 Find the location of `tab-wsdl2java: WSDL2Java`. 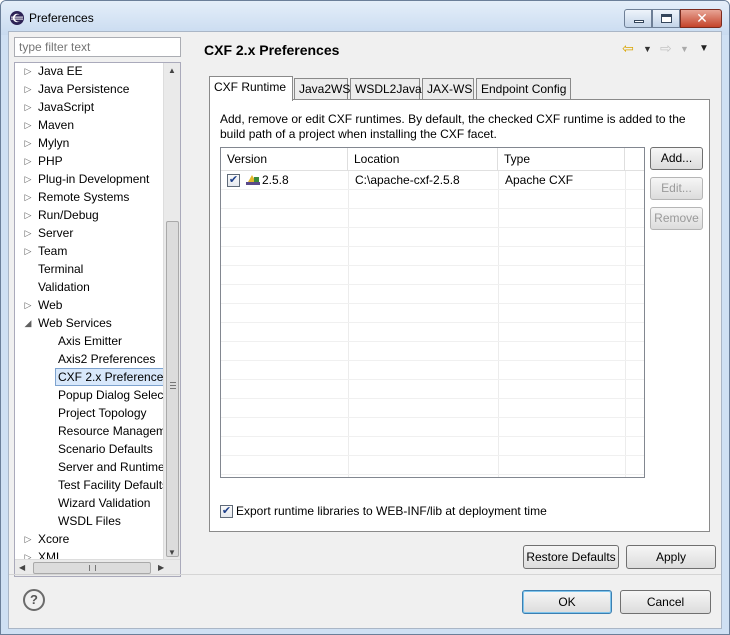

tab-wsdl2java: WSDL2Java is located at coordinates (386, 89).